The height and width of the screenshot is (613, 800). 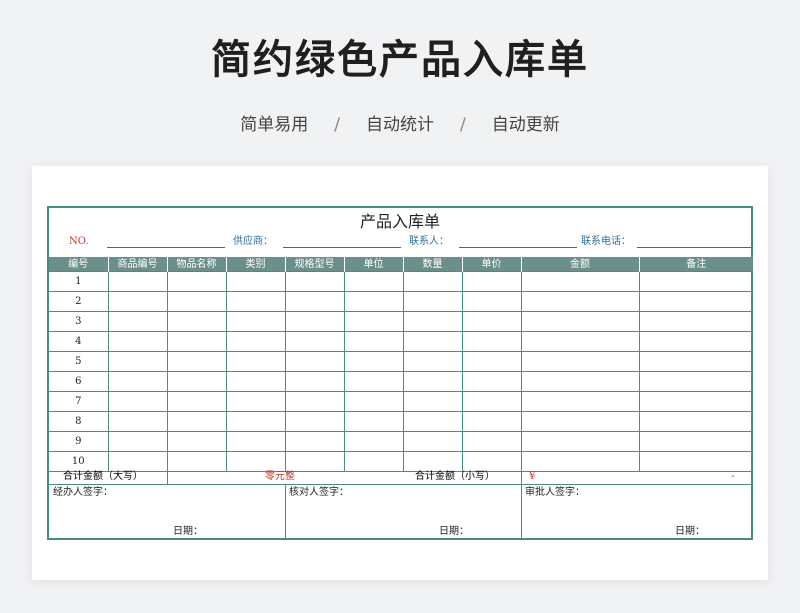 What do you see at coordinates (695, 247) in the screenshot?
I see `phone-field` at bounding box center [695, 247].